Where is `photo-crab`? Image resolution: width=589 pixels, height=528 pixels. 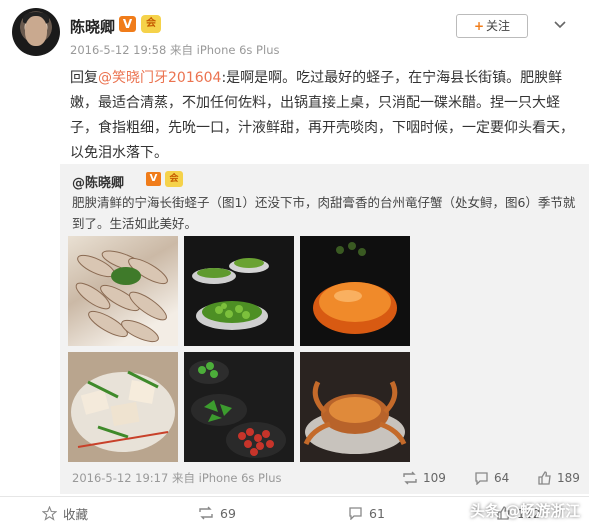 photo-crab is located at coordinates (355, 407).